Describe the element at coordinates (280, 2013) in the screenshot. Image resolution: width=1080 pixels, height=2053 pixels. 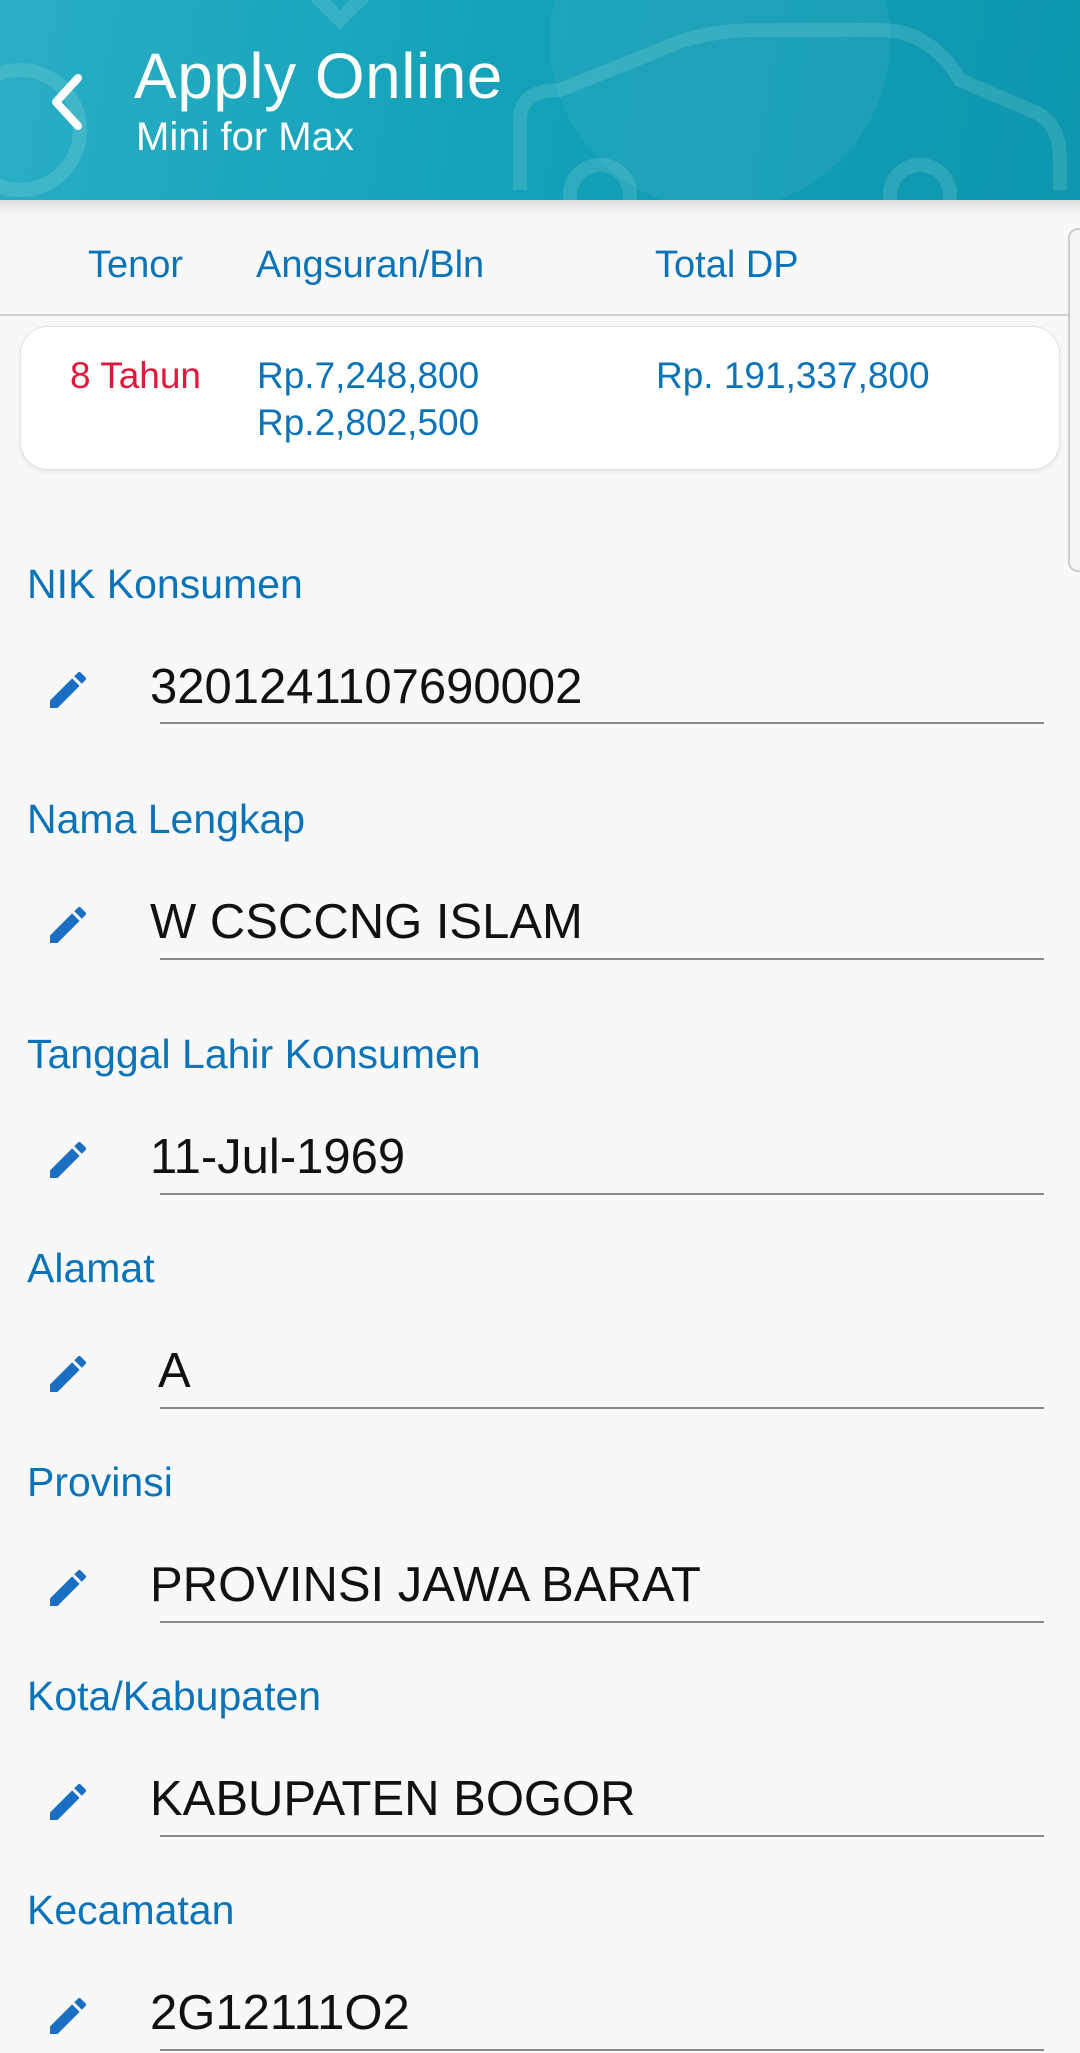
I see `kecamatan-input: 2G12111O2` at that location.